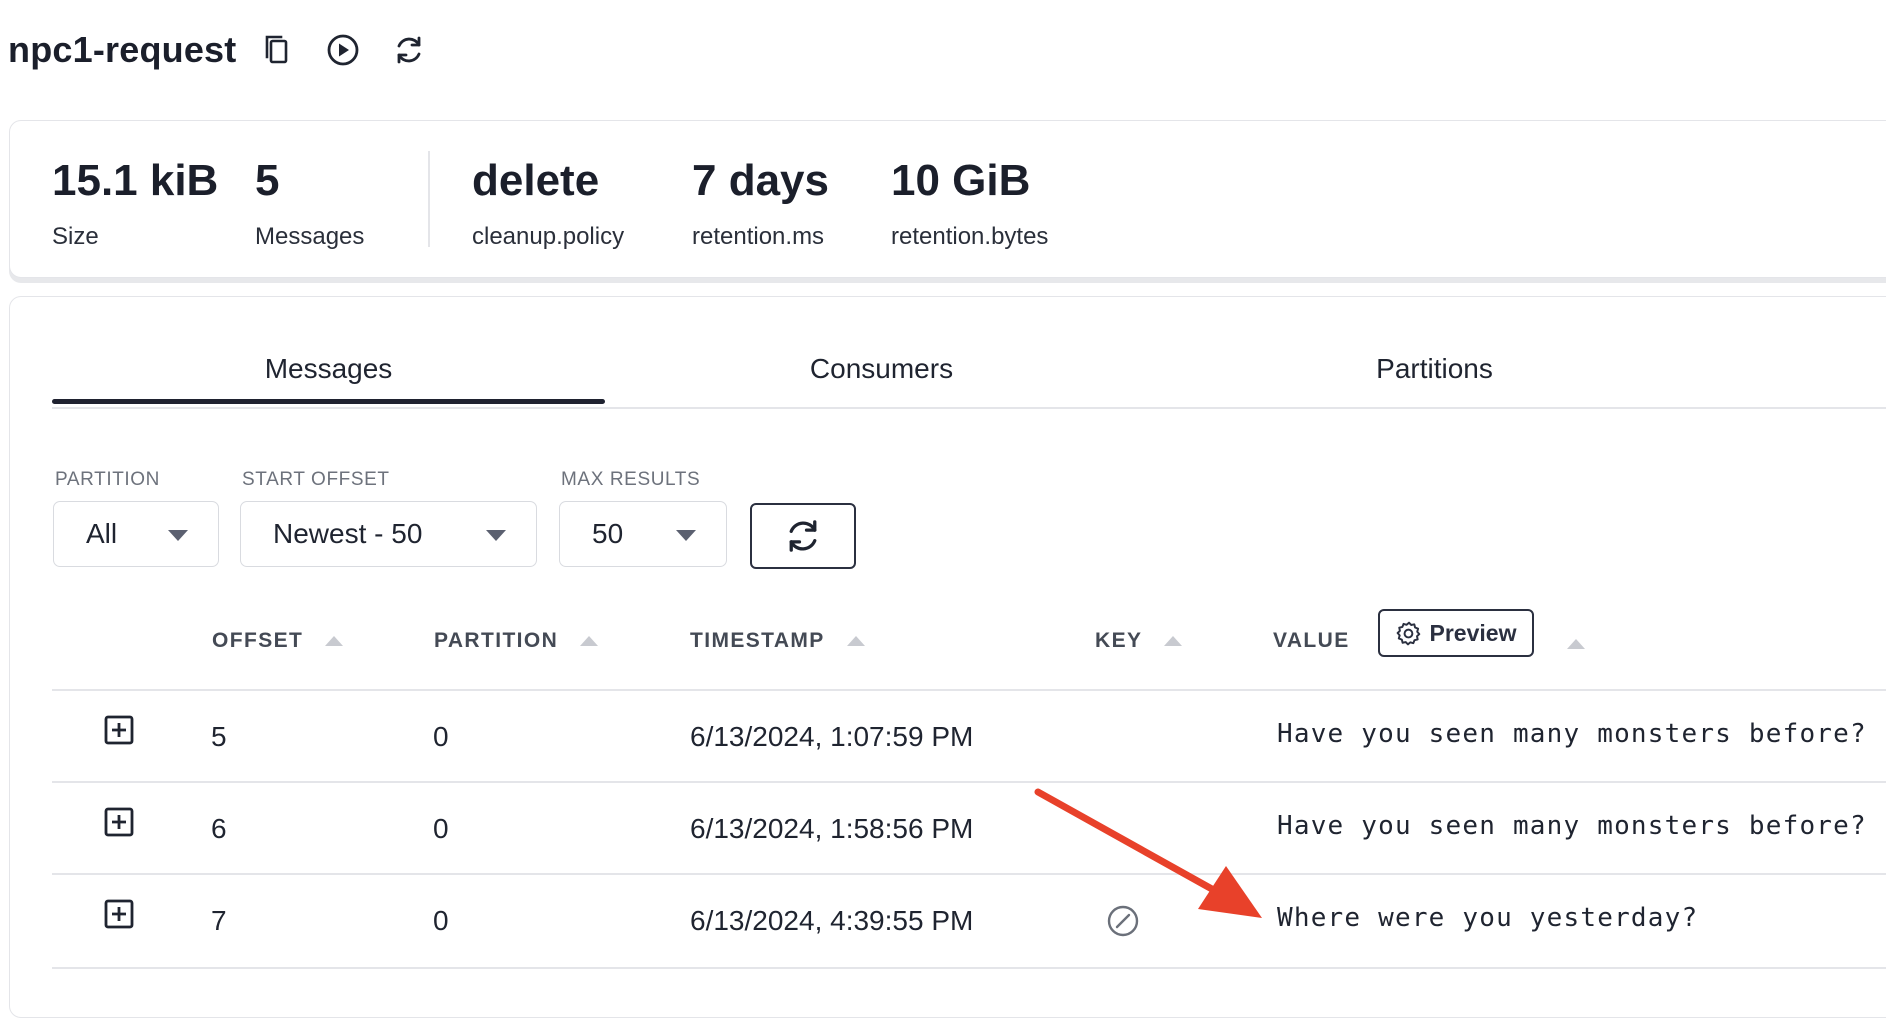 The width and height of the screenshot is (1886, 1018). I want to click on copy-icon, so click(277, 50).